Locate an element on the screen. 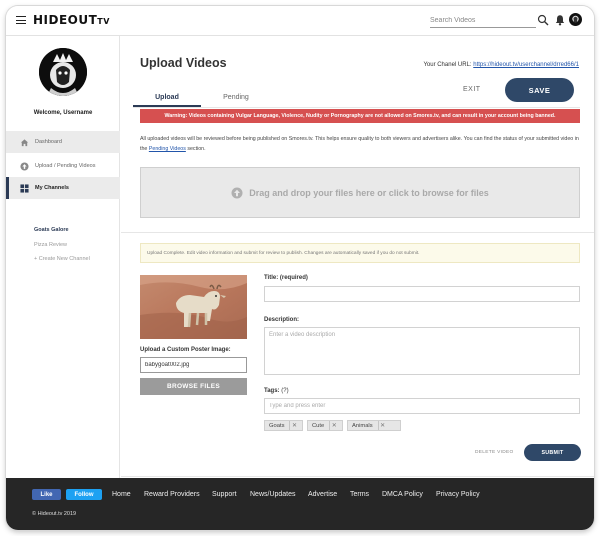  avatar is located at coordinates (575, 19).